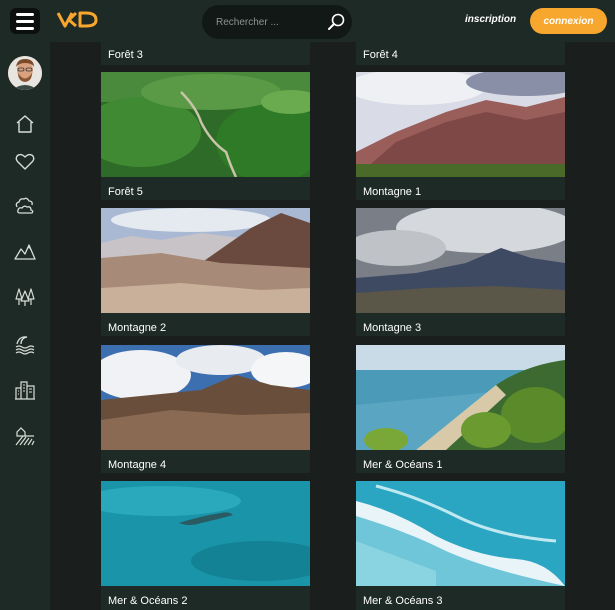 The width and height of the screenshot is (615, 610). Describe the element at coordinates (25, 297) in the screenshot. I see `forest-icon` at that location.